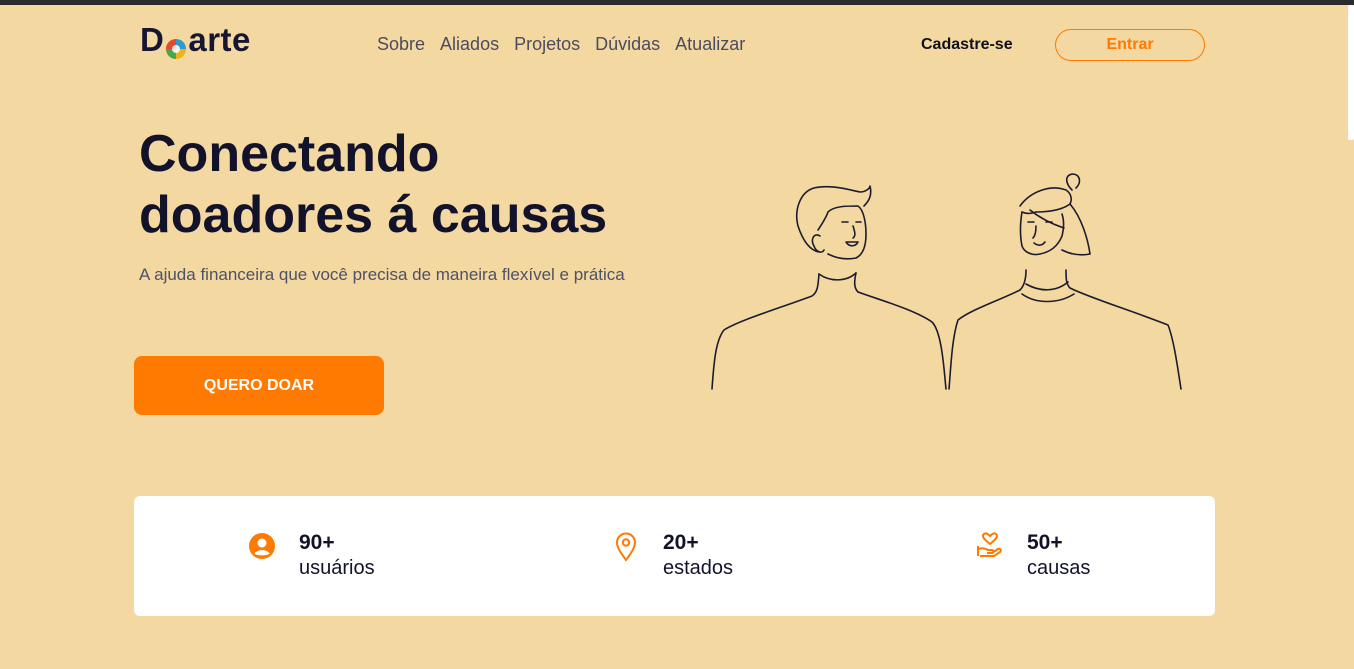 Image resolution: width=1354 pixels, height=669 pixels. What do you see at coordinates (1351, 72) in the screenshot?
I see `scrollbar-thumb` at bounding box center [1351, 72].